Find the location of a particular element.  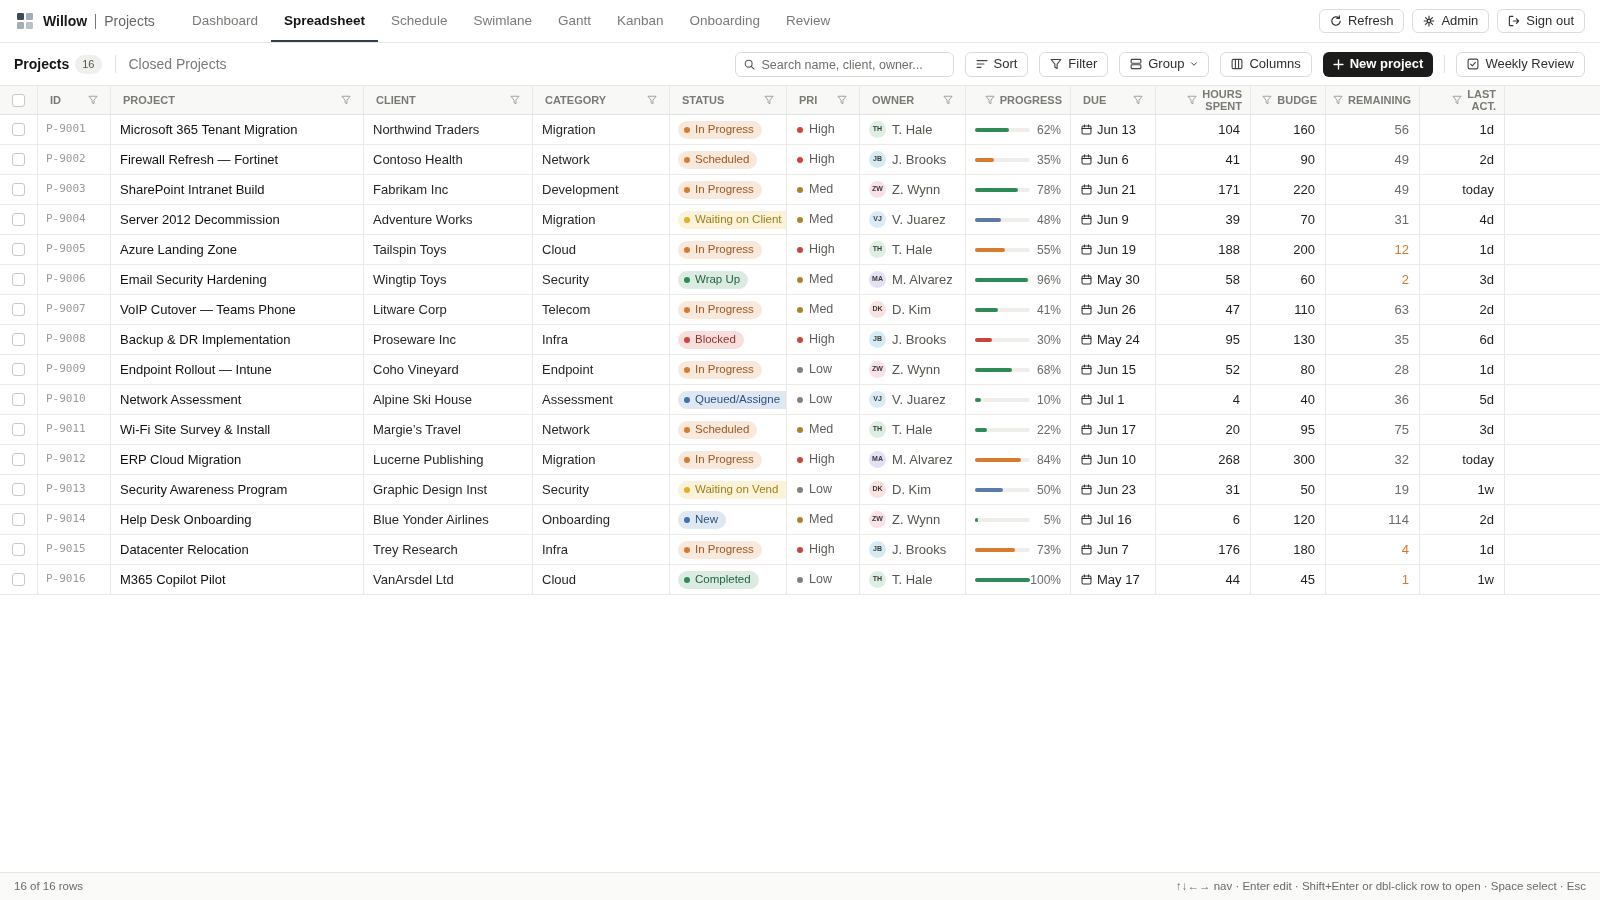

column-header: PROGRESS is located at coordinates (1030, 100).